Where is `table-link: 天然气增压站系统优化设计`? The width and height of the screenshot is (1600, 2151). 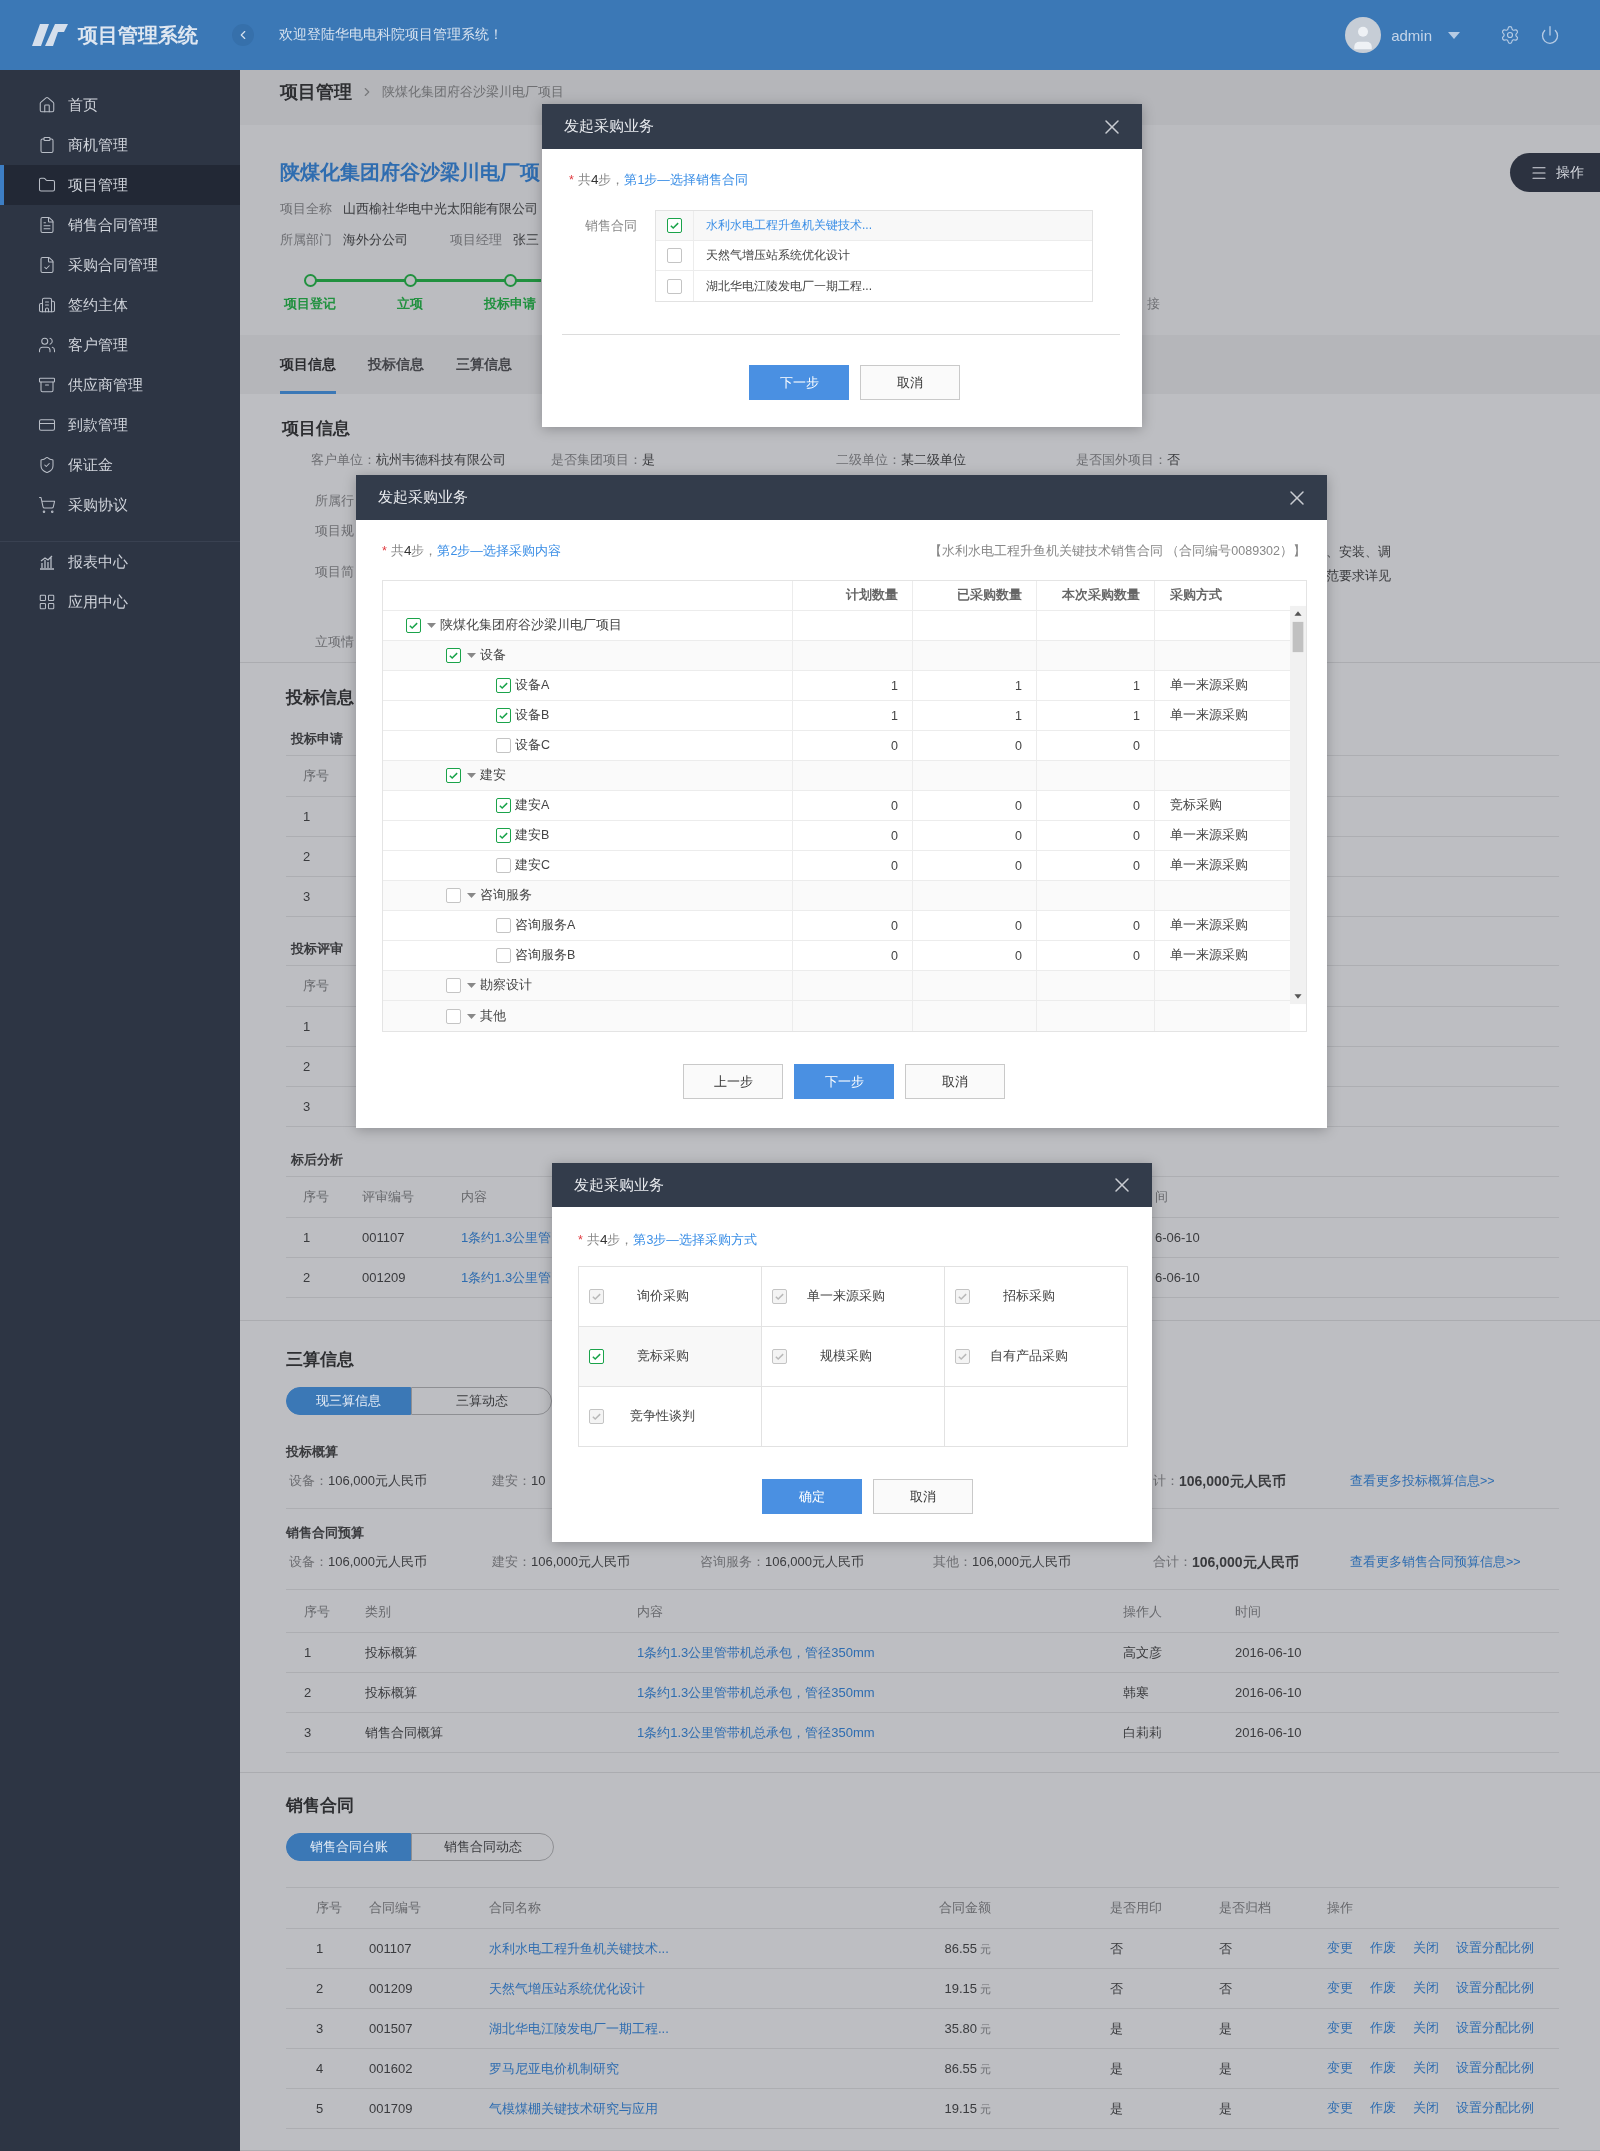
table-link: 天然气增压站系统优化设计 is located at coordinates (699, 1988).